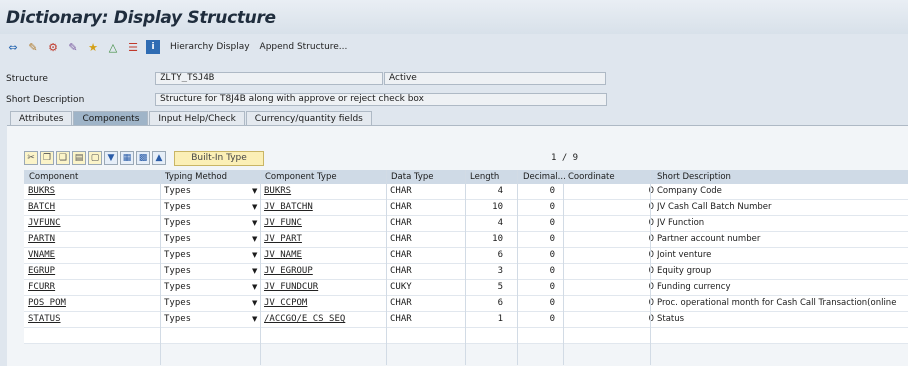 Image resolution: width=908 pixels, height=366 pixels. What do you see at coordinates (590, 177) in the screenshot?
I see `col-coordinate: Coordinate` at bounding box center [590, 177].